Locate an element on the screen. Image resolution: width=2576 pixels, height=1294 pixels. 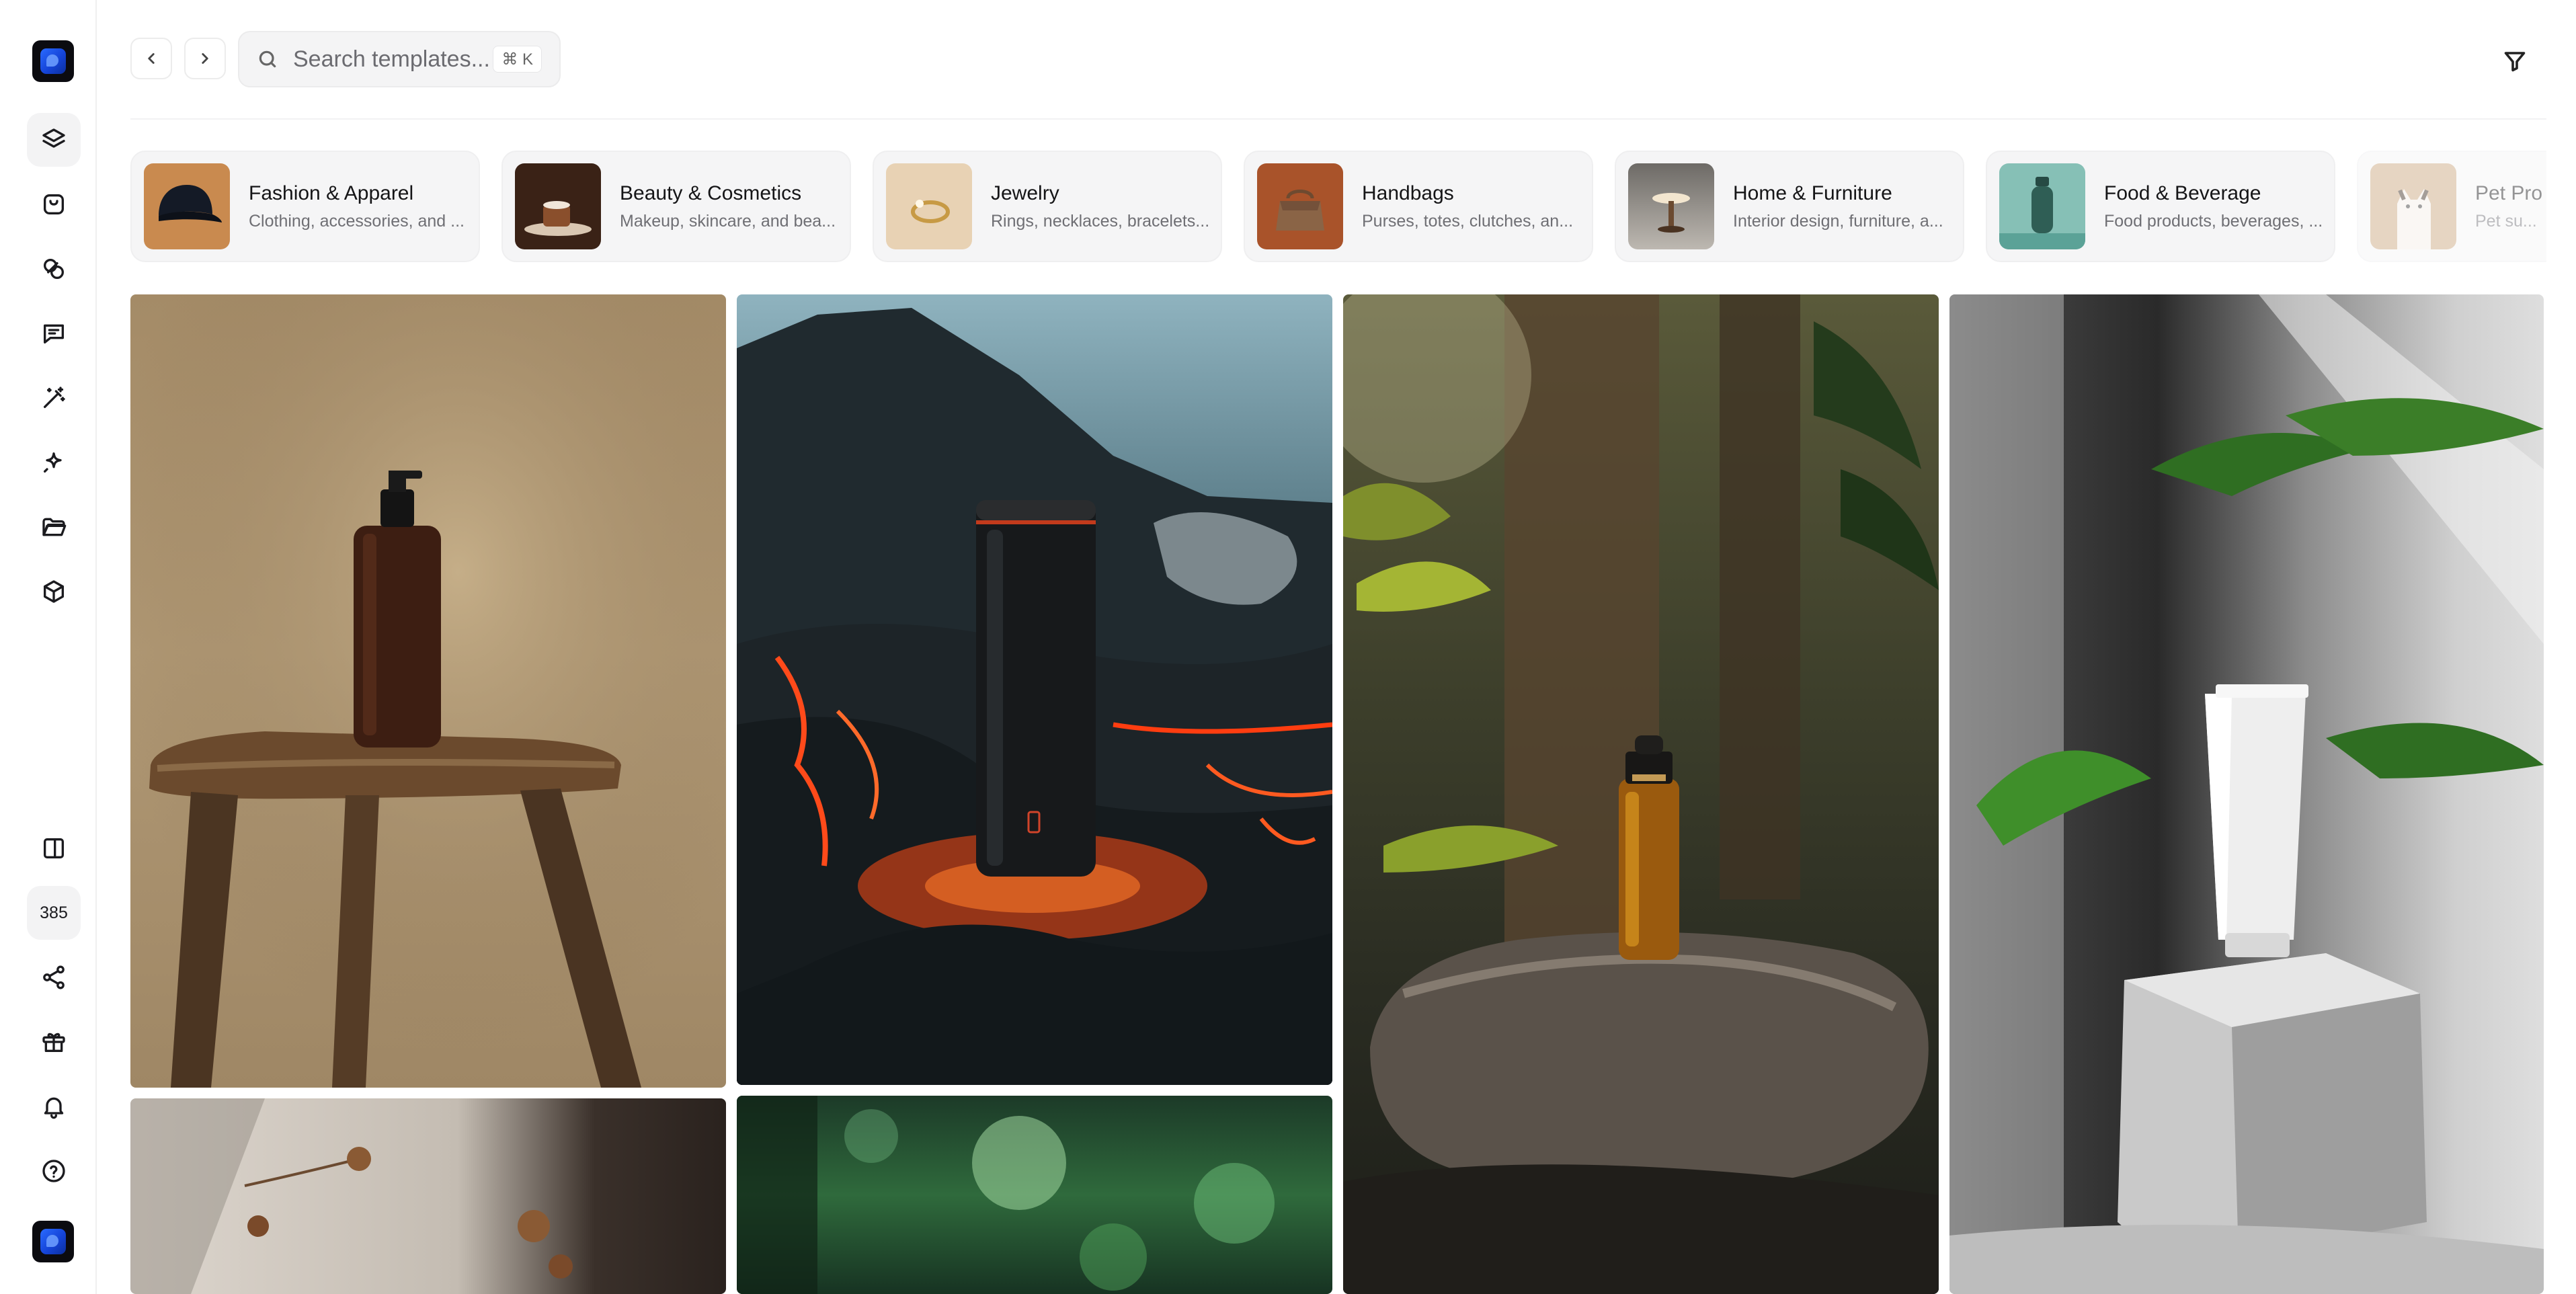
chat-icon is located at coordinates (54, 334).